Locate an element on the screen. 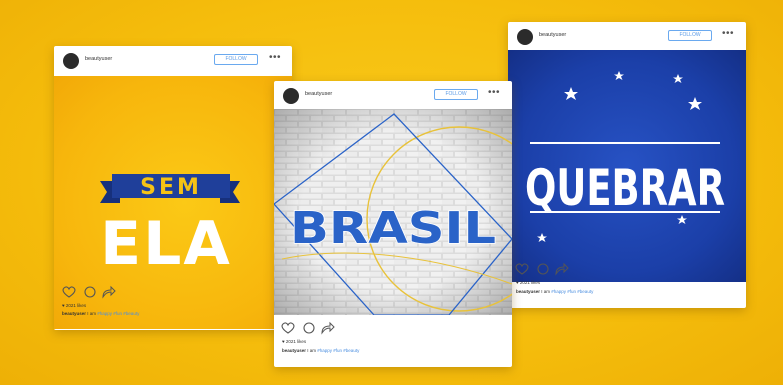  brasil-text: BRASIL is located at coordinates (393, 228).